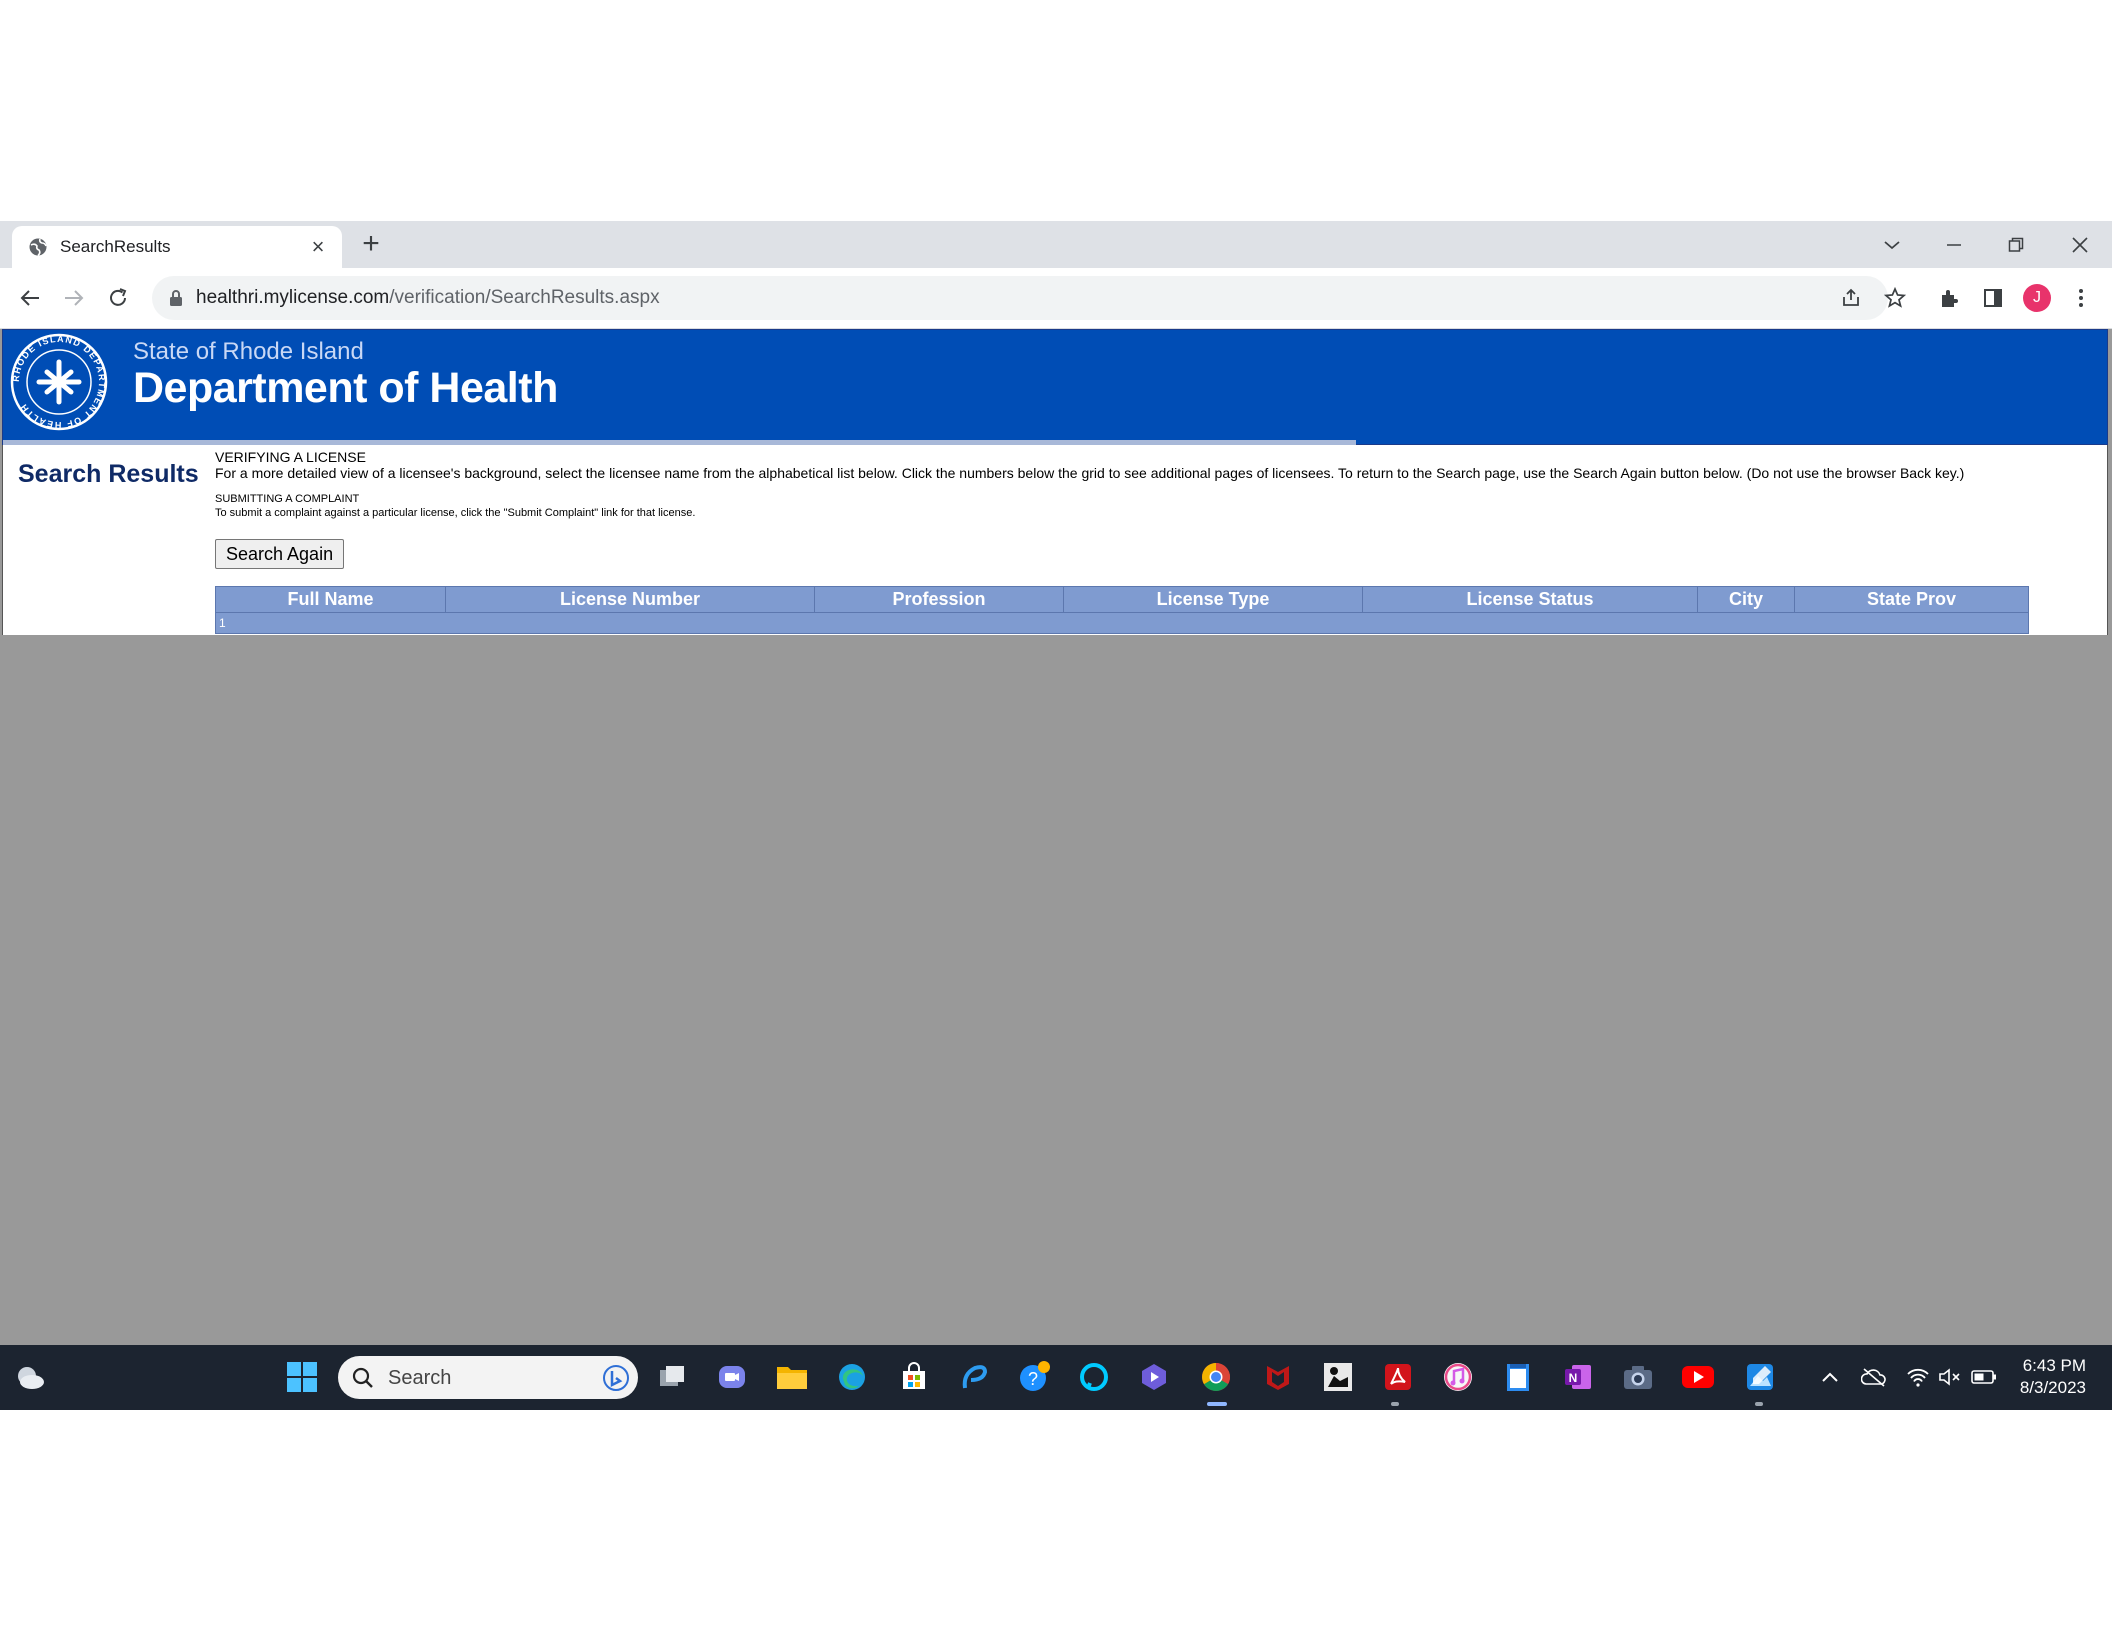  What do you see at coordinates (1217, 1404) in the screenshot?
I see `chrome-active-indicator` at bounding box center [1217, 1404].